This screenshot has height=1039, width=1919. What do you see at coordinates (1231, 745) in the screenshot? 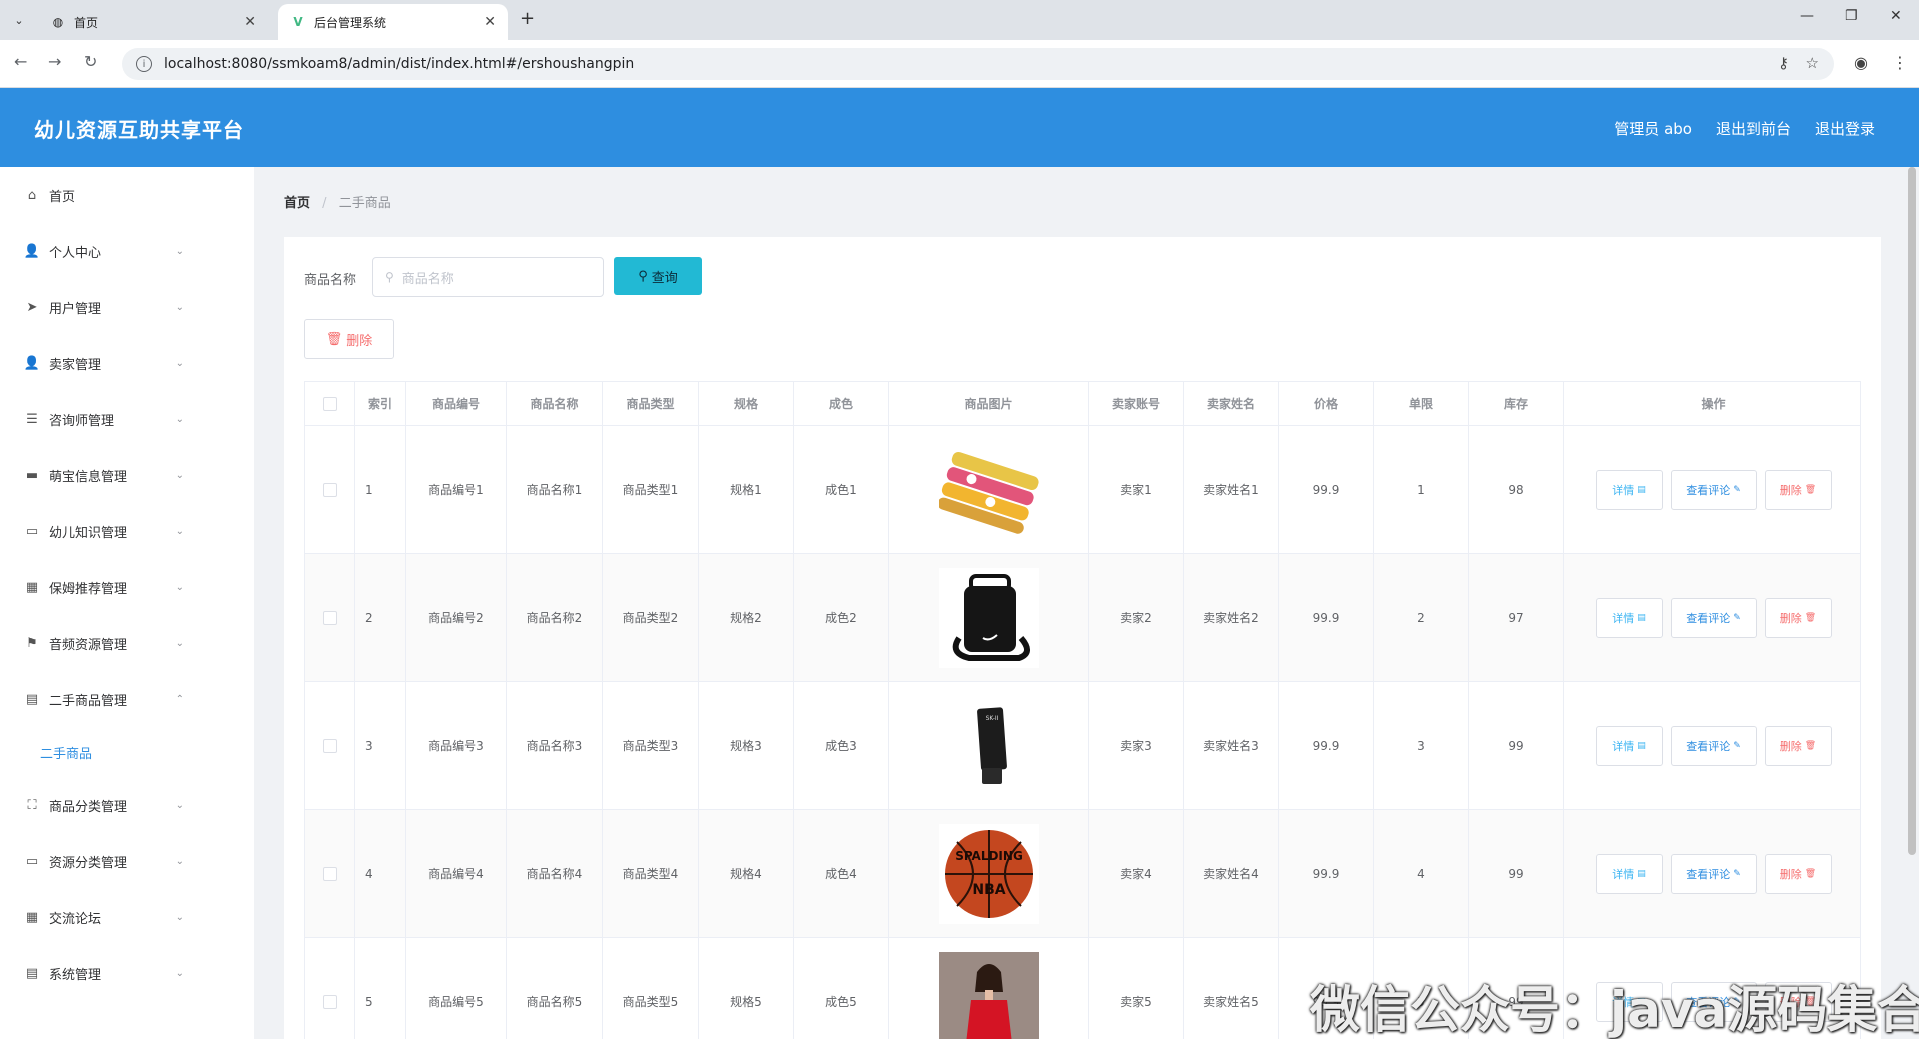
I see `cell-seller: 卖家姓名3` at bounding box center [1231, 745].